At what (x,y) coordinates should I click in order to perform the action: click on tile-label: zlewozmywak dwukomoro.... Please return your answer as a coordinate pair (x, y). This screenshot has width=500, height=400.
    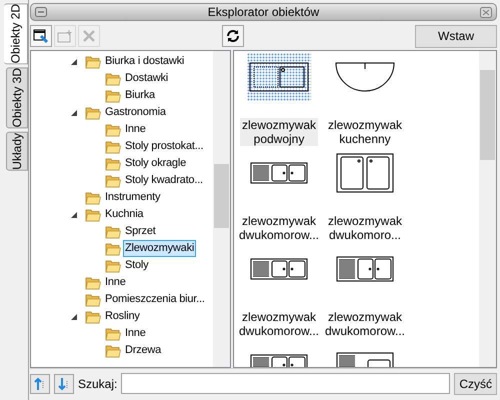
    Looking at the image, I should click on (364, 228).